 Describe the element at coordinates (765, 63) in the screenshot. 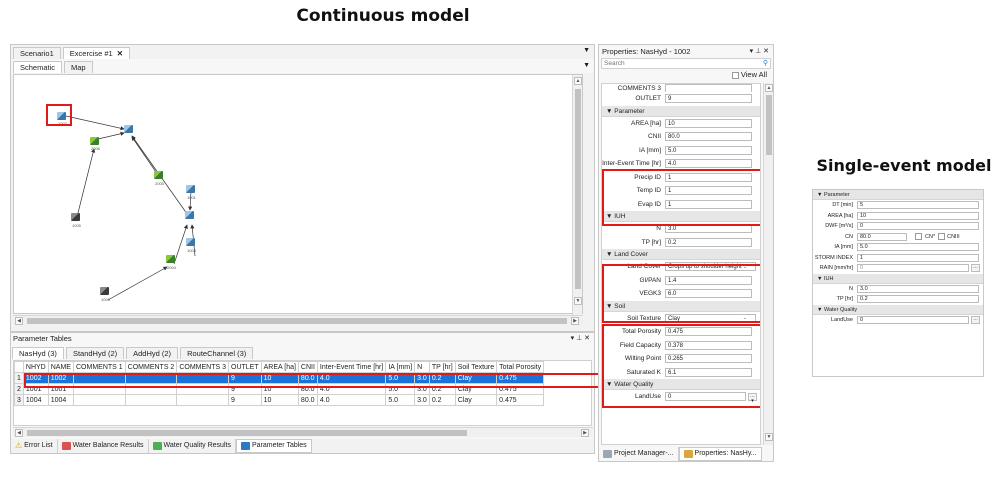

I see `search-icon: ⚲` at that location.